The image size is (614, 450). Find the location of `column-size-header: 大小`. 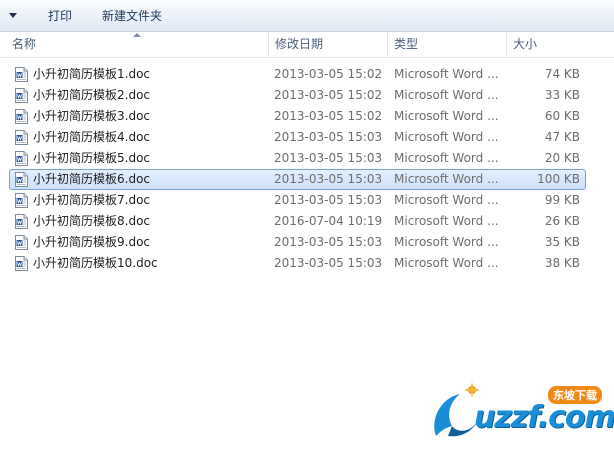

column-size-header: 大小 is located at coordinates (546, 44).